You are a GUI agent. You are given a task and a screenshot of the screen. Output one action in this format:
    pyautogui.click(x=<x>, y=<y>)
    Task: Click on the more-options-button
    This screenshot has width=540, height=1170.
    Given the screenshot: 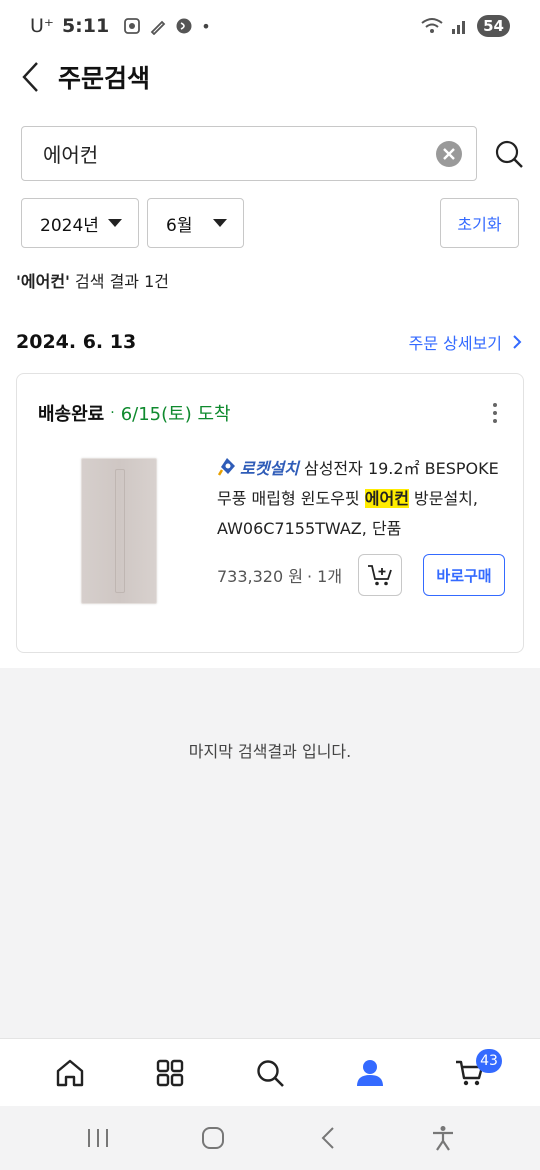 What is the action you would take?
    pyautogui.click(x=495, y=413)
    